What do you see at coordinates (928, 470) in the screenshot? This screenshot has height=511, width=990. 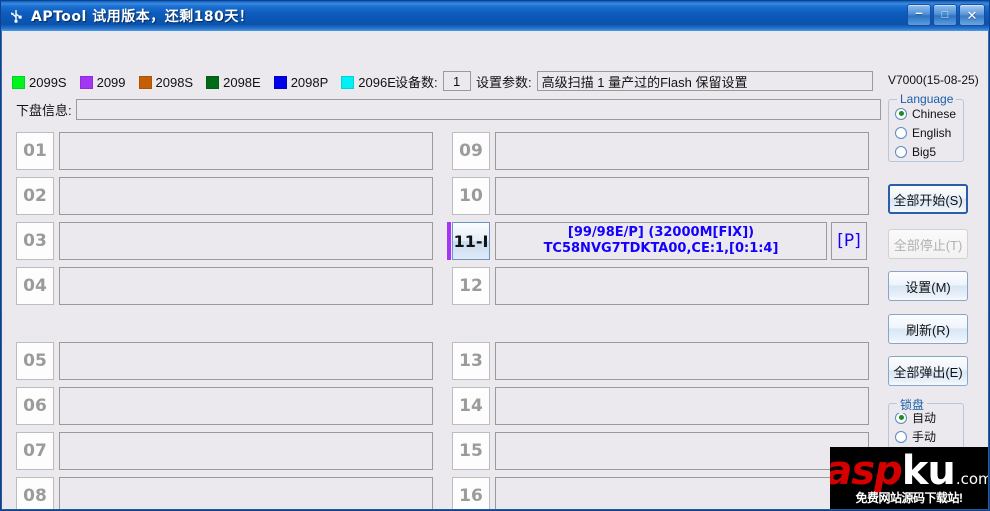 I see `watermark-ku: ku` at bounding box center [928, 470].